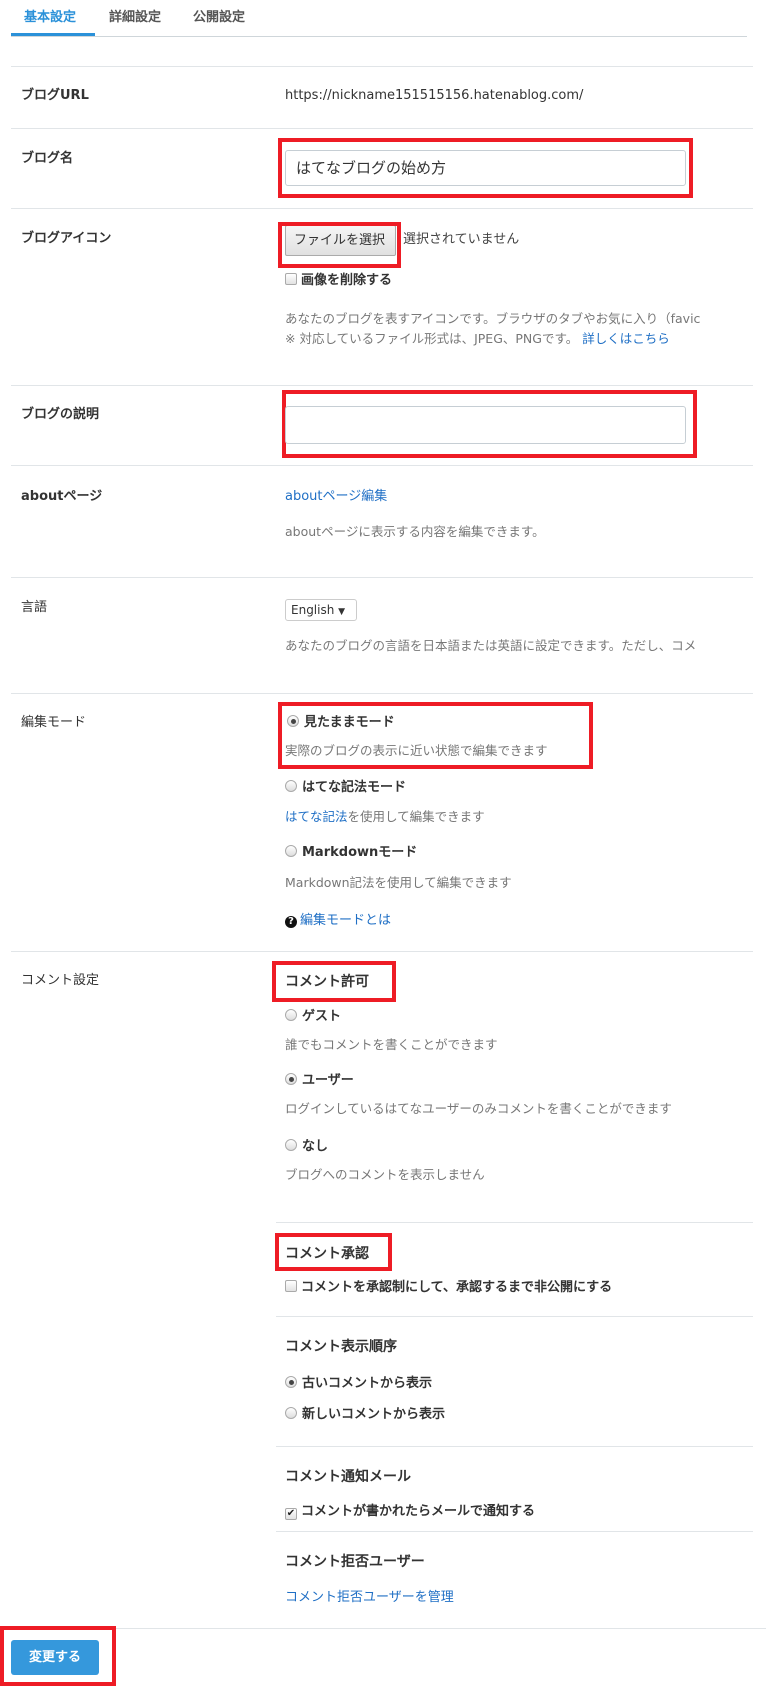  Describe the element at coordinates (374, 1414) in the screenshot. I see `option-label: 新しいコメントから表示` at that location.